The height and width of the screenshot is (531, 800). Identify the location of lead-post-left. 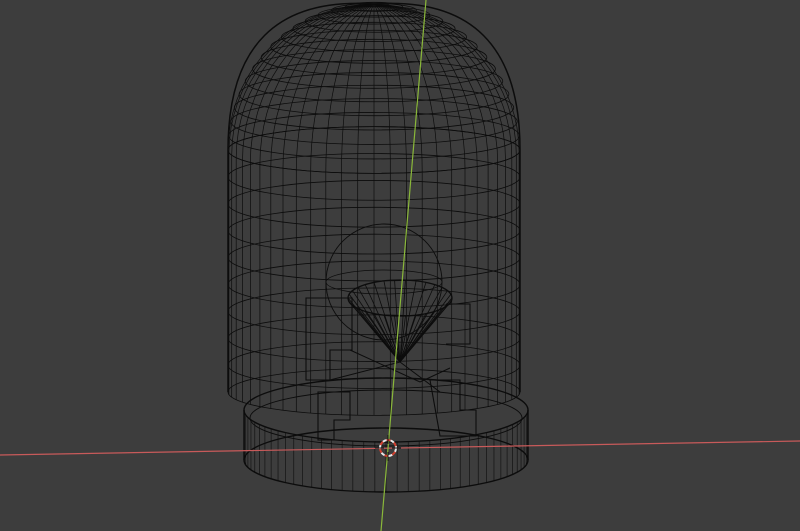
(334, 416).